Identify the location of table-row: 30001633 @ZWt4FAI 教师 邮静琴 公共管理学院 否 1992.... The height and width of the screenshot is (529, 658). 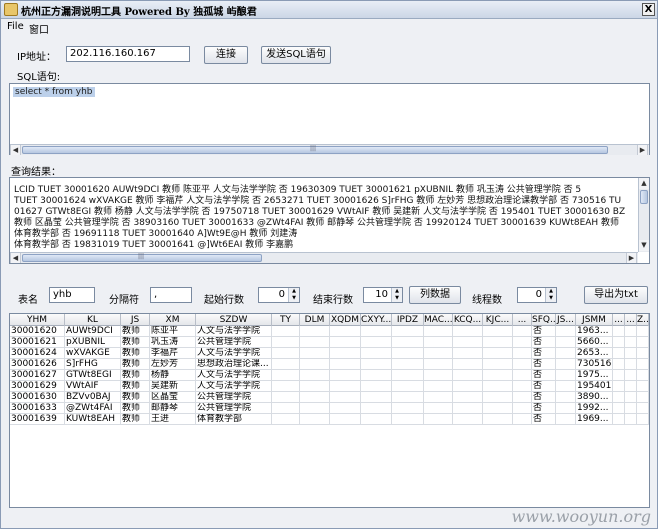
(329, 408).